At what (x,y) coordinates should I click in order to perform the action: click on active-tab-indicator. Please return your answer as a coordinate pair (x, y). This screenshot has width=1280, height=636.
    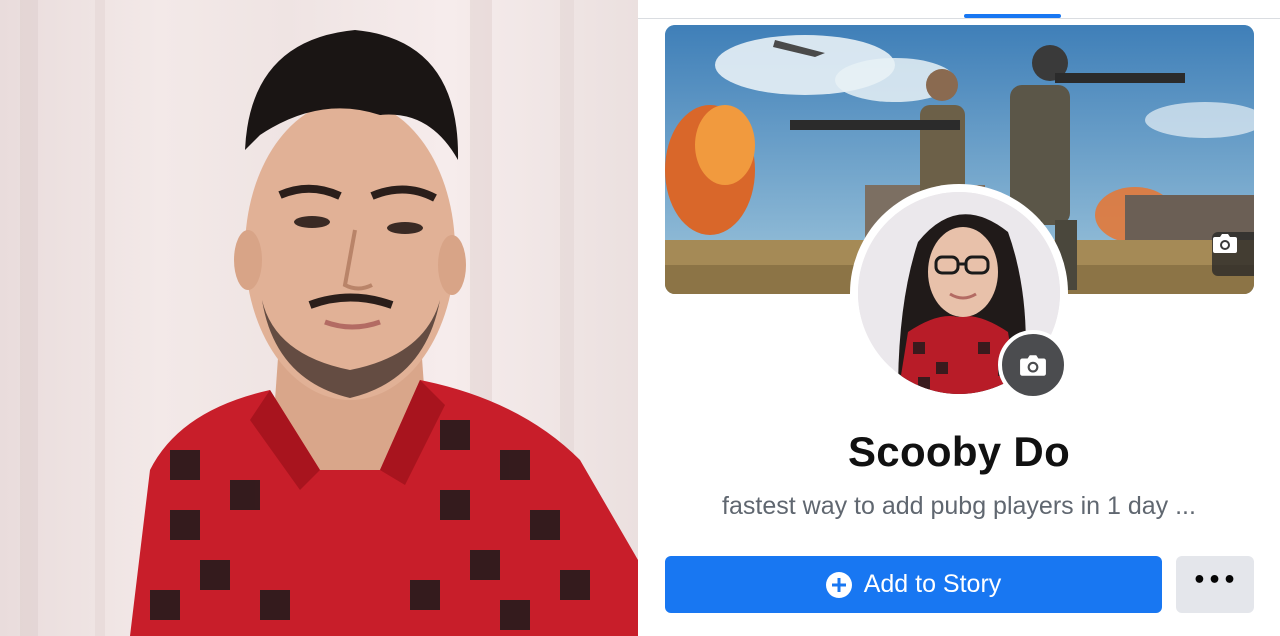
    Looking at the image, I should click on (1012, 16).